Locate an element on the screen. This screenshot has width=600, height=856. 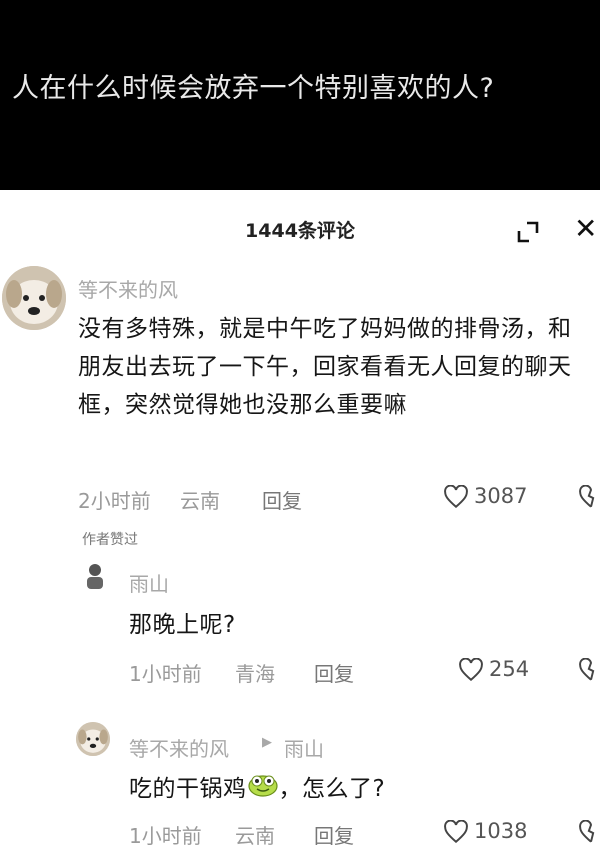
expand-icon is located at coordinates (528, 232).